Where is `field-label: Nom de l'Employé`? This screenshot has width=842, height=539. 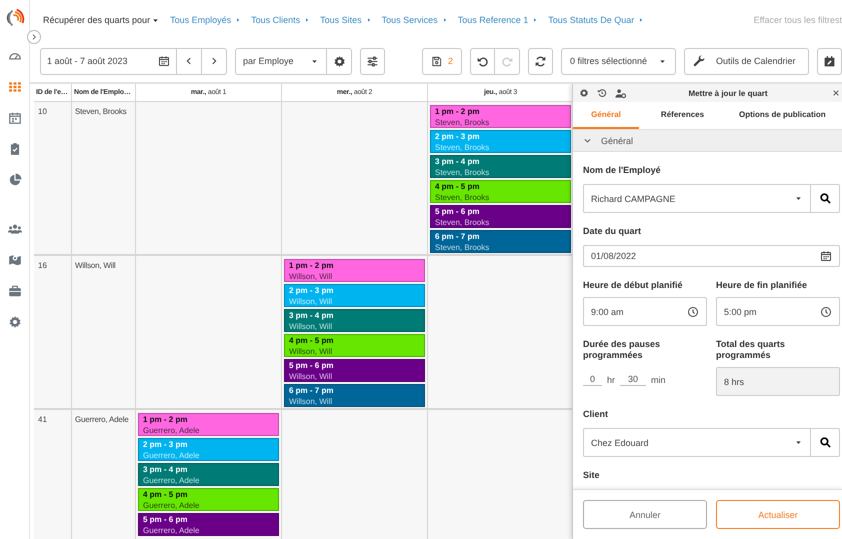
field-label: Nom de l'Employé is located at coordinates (622, 170).